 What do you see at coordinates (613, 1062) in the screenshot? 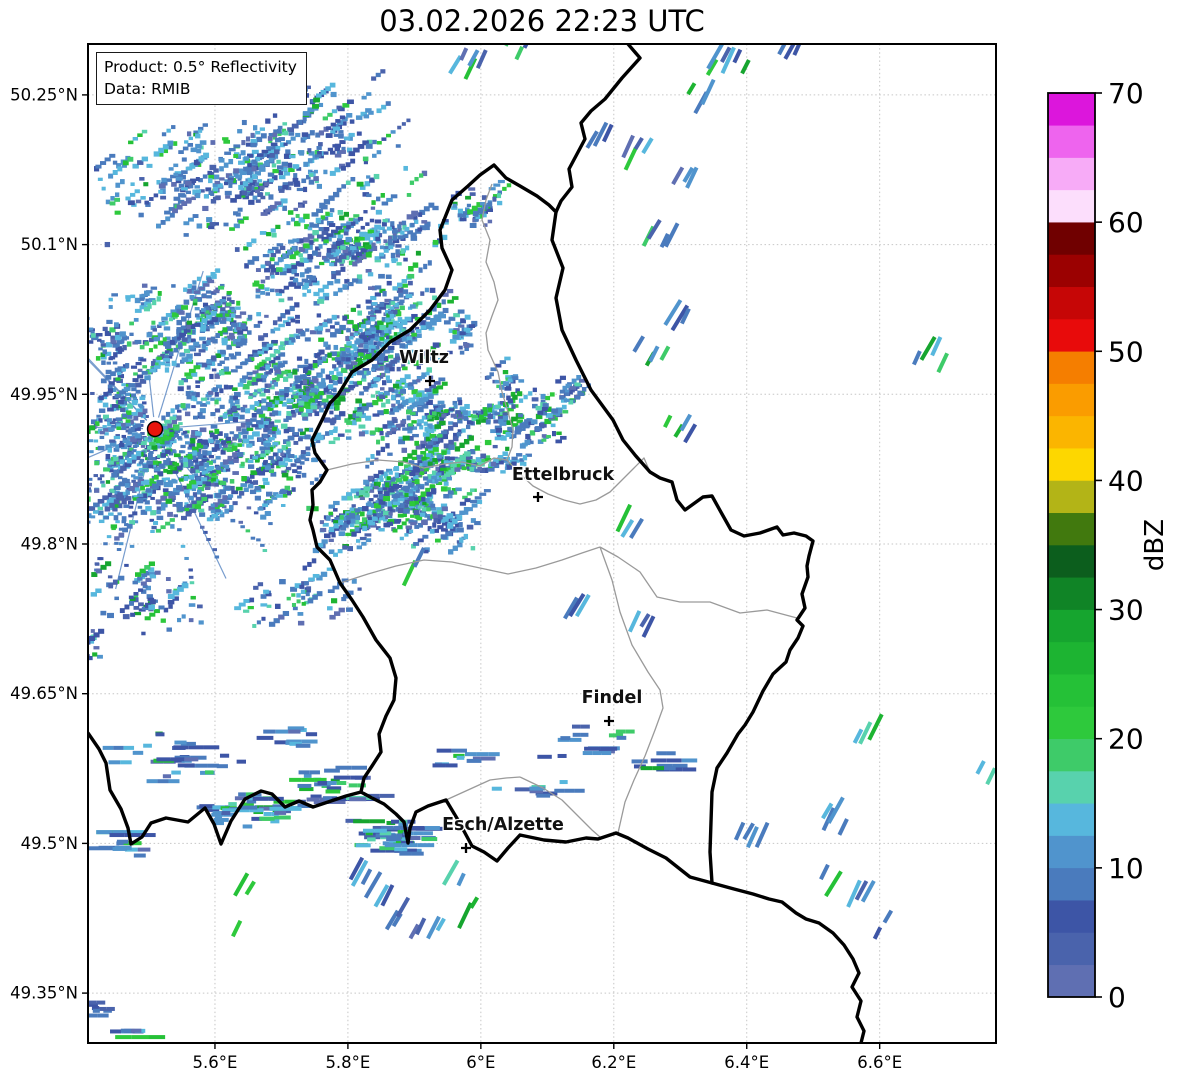
I see `x-tick-label: 6.2°E` at bounding box center [613, 1062].